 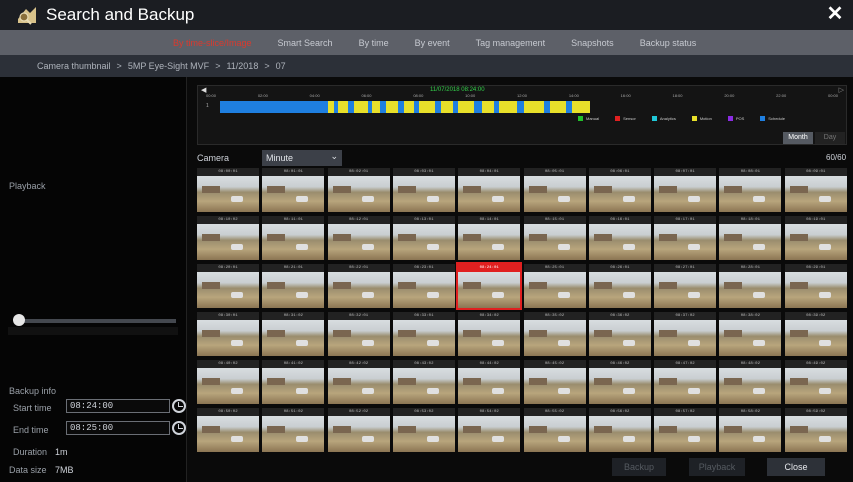 What do you see at coordinates (489, 382) in the screenshot?
I see `thumbnail: 08:44:02` at bounding box center [489, 382].